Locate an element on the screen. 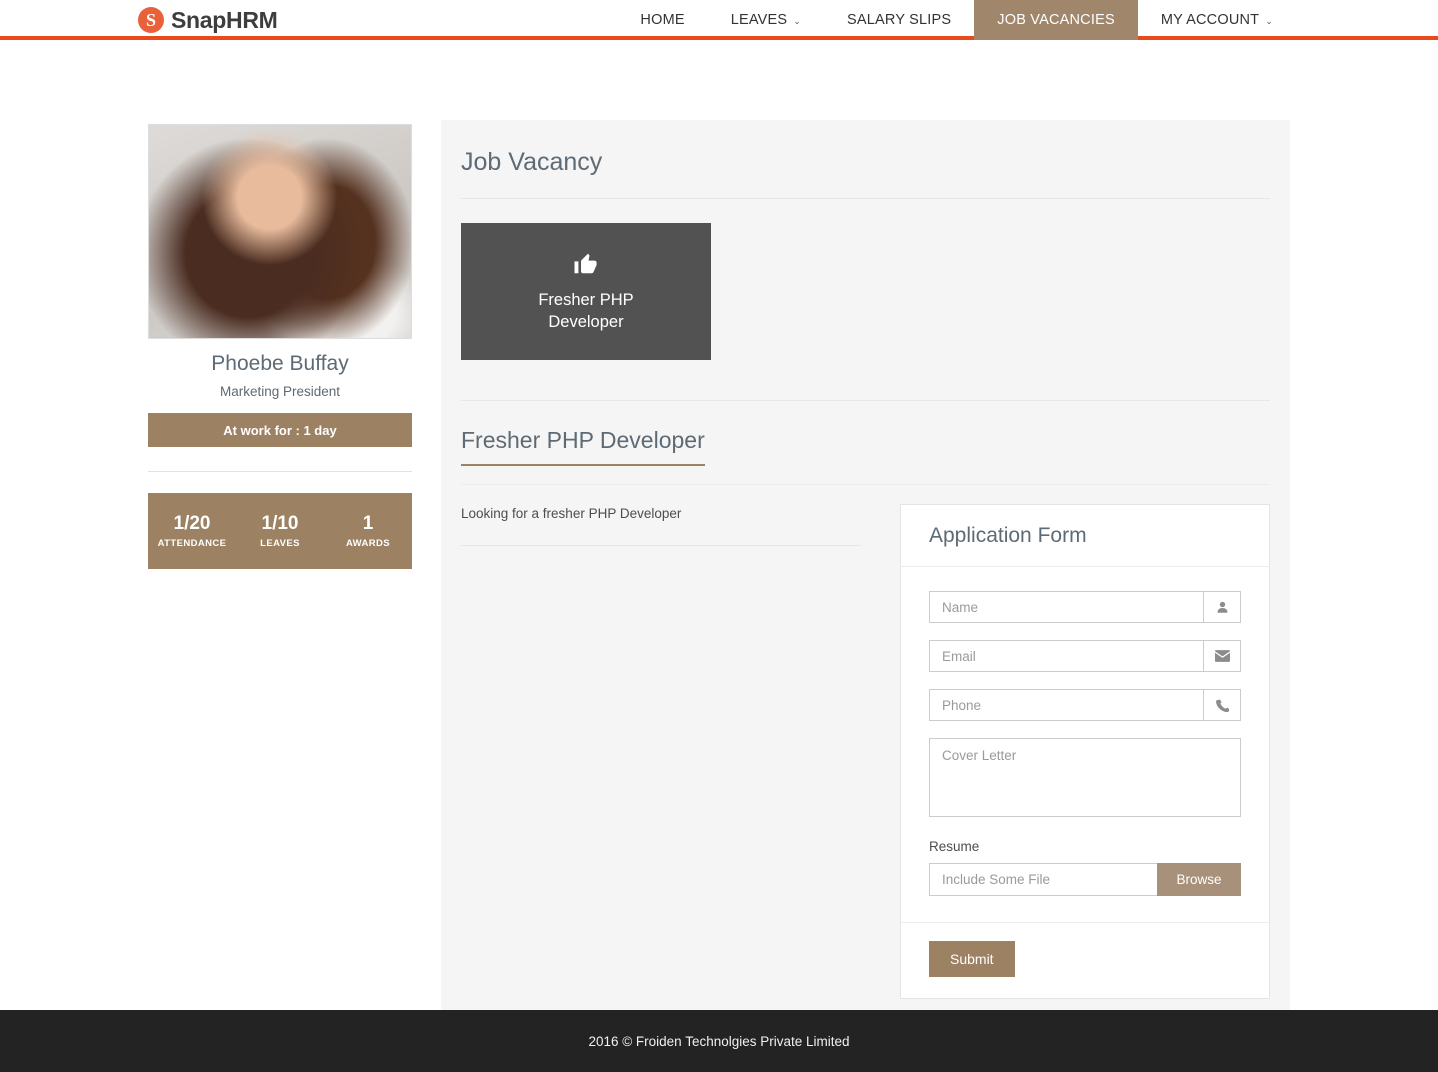 The image size is (1438, 1072). job-title-rule is located at coordinates (865, 485).